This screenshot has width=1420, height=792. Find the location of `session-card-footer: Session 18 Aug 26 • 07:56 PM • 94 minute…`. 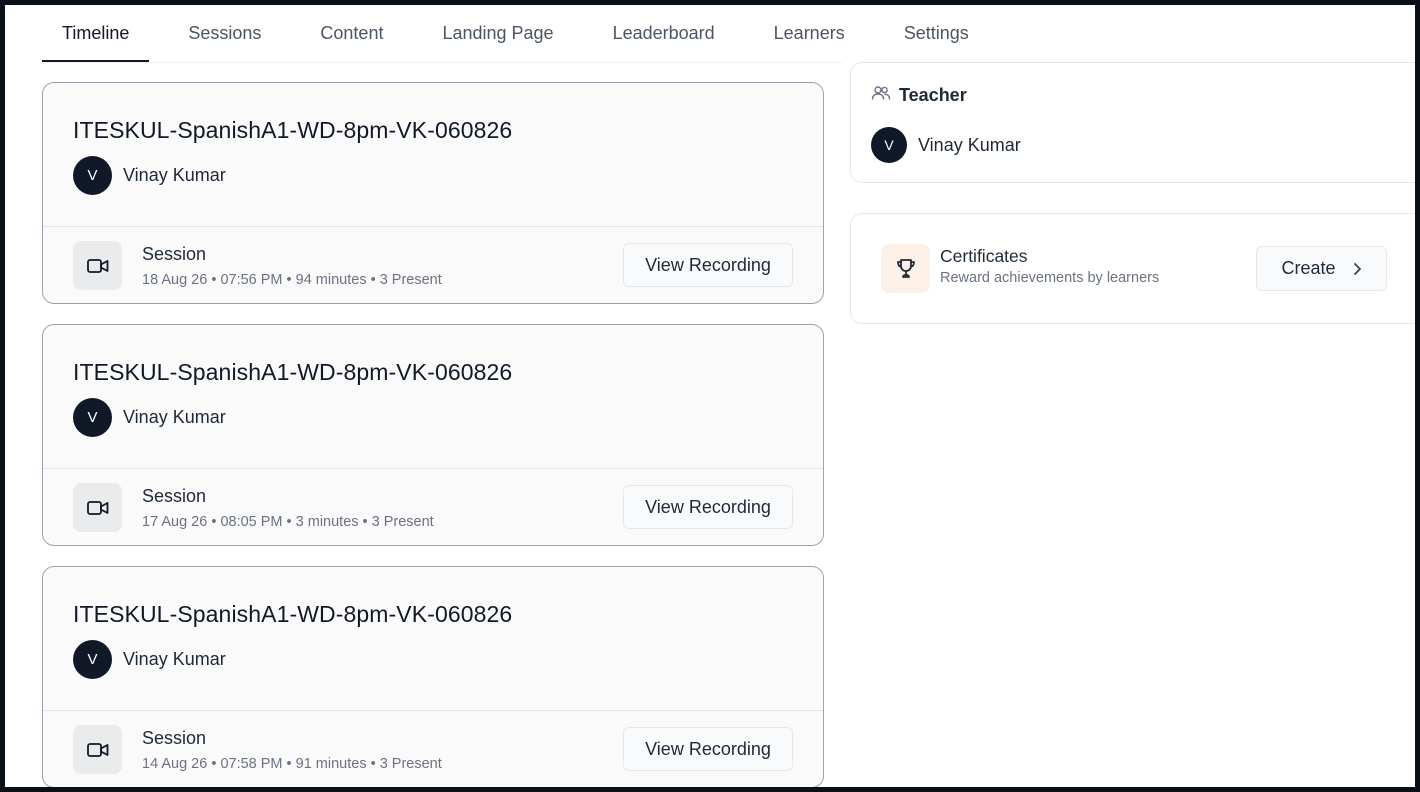

session-card-footer: Session 18 Aug 26 • 07:56 PM • 94 minute… is located at coordinates (433, 265).